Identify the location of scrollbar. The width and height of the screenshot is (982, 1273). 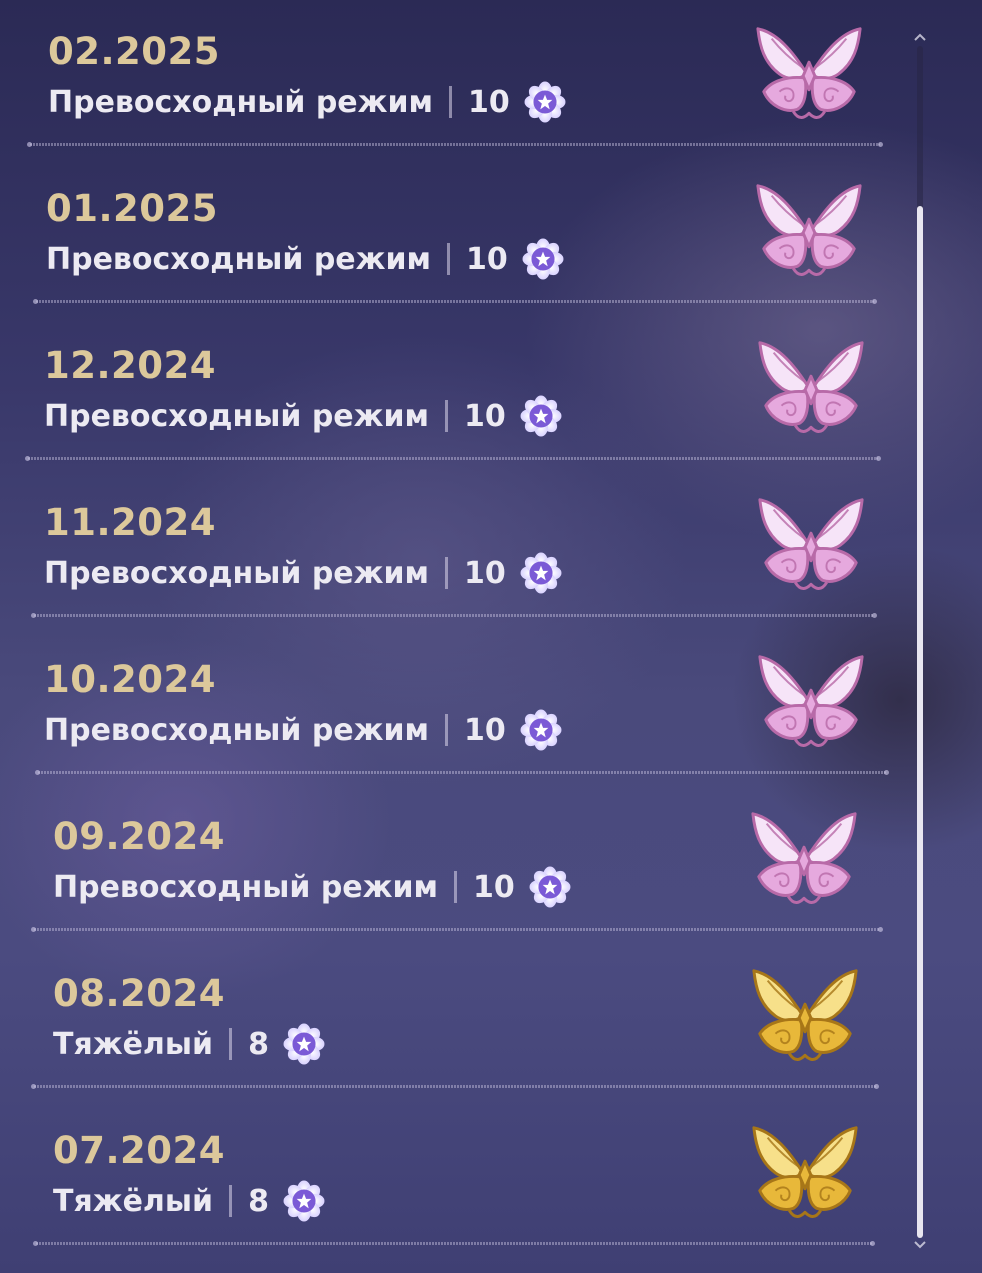
(920, 642).